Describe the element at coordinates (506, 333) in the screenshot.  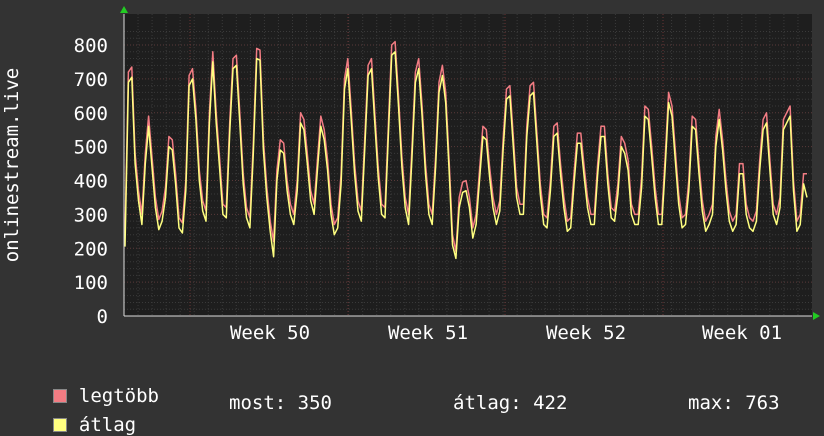
I see `x-tick-labels: Week 50 Week 51 Week 52 Week 01` at that location.